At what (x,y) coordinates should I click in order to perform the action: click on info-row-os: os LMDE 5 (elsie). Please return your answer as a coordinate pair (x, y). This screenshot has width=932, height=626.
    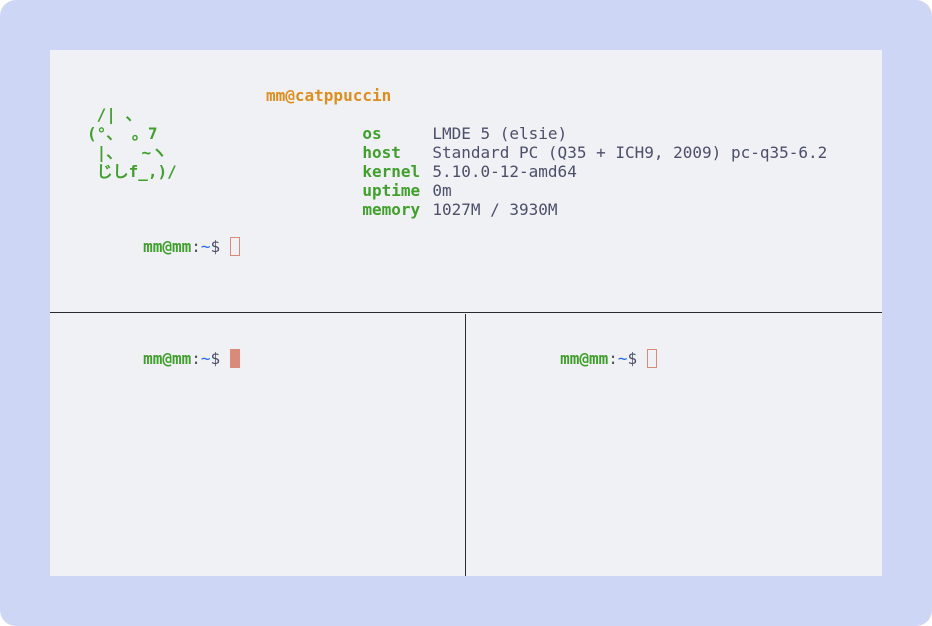
    Looking at the image, I should click on (546, 124).